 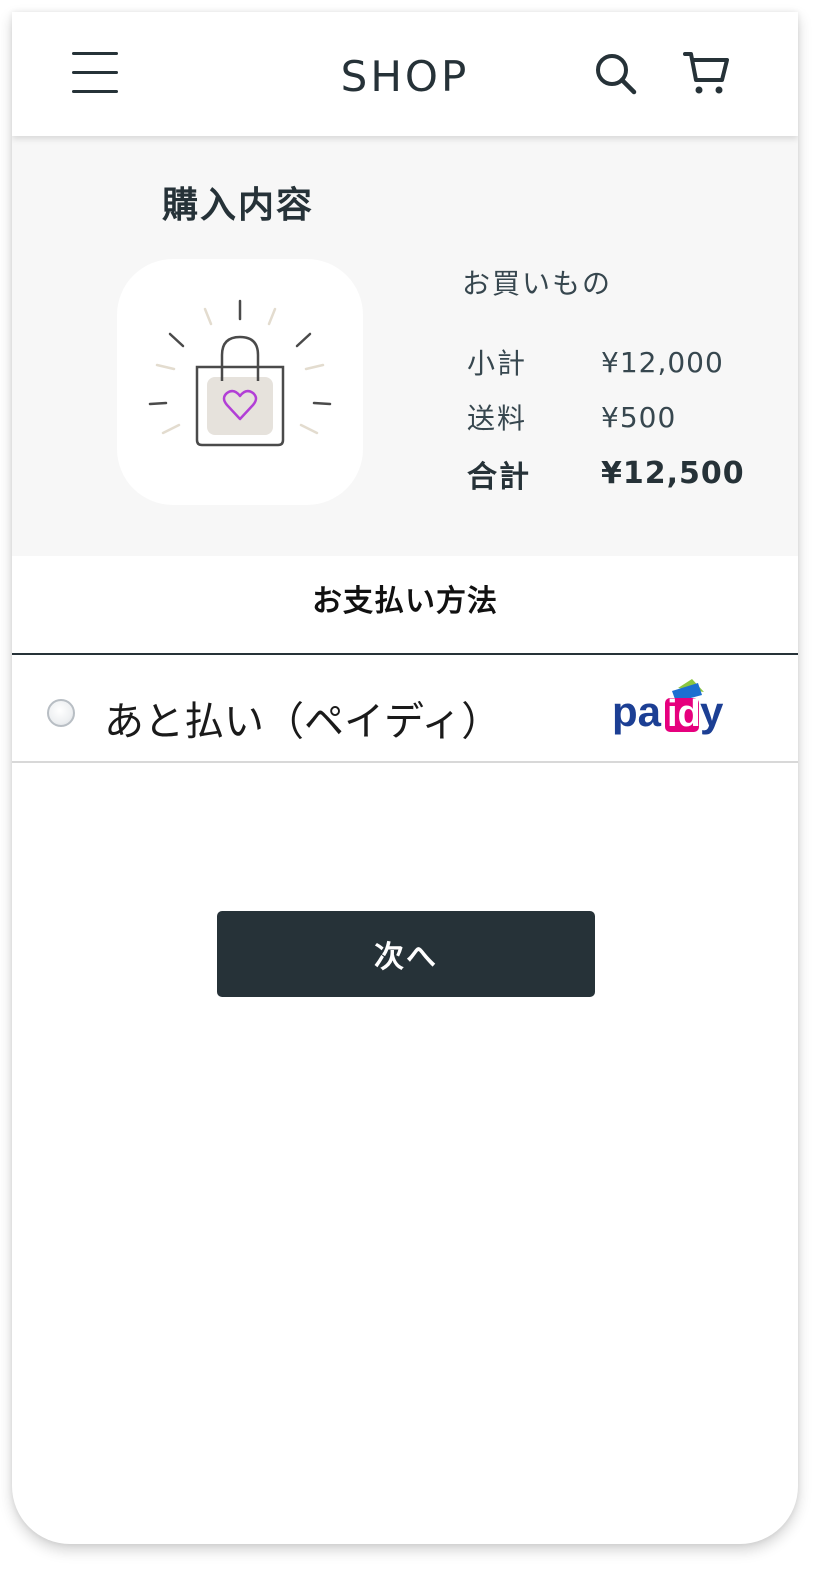 I want to click on search-icon, so click(x=616, y=74).